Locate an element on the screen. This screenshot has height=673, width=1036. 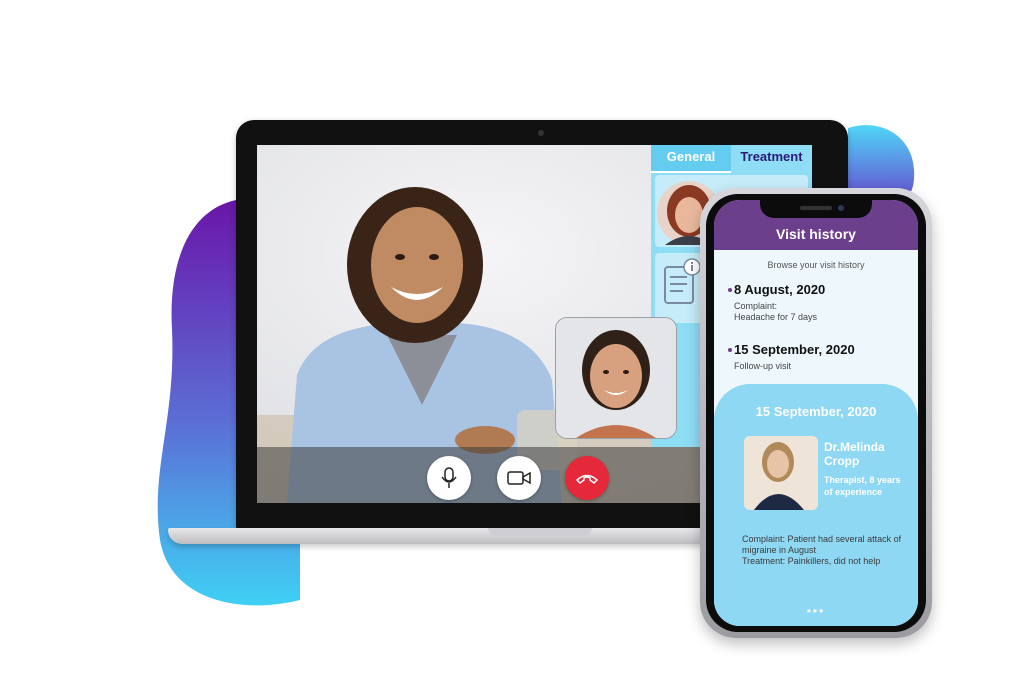
tab-treatment: Treatment is located at coordinates (771, 158).